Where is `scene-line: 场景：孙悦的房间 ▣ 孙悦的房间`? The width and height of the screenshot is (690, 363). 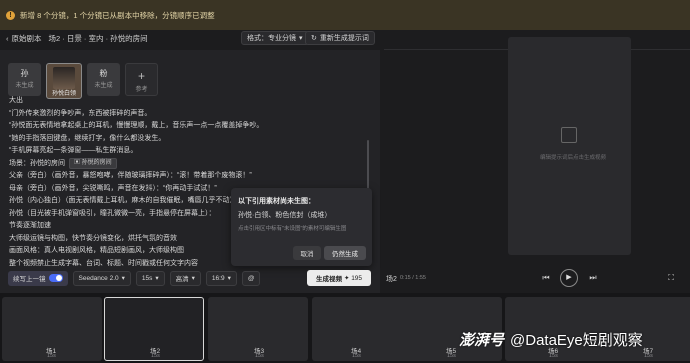
scene-line: 场景：孙悦的房间 ▣ 孙悦的房间 is located at coordinates (124, 164).